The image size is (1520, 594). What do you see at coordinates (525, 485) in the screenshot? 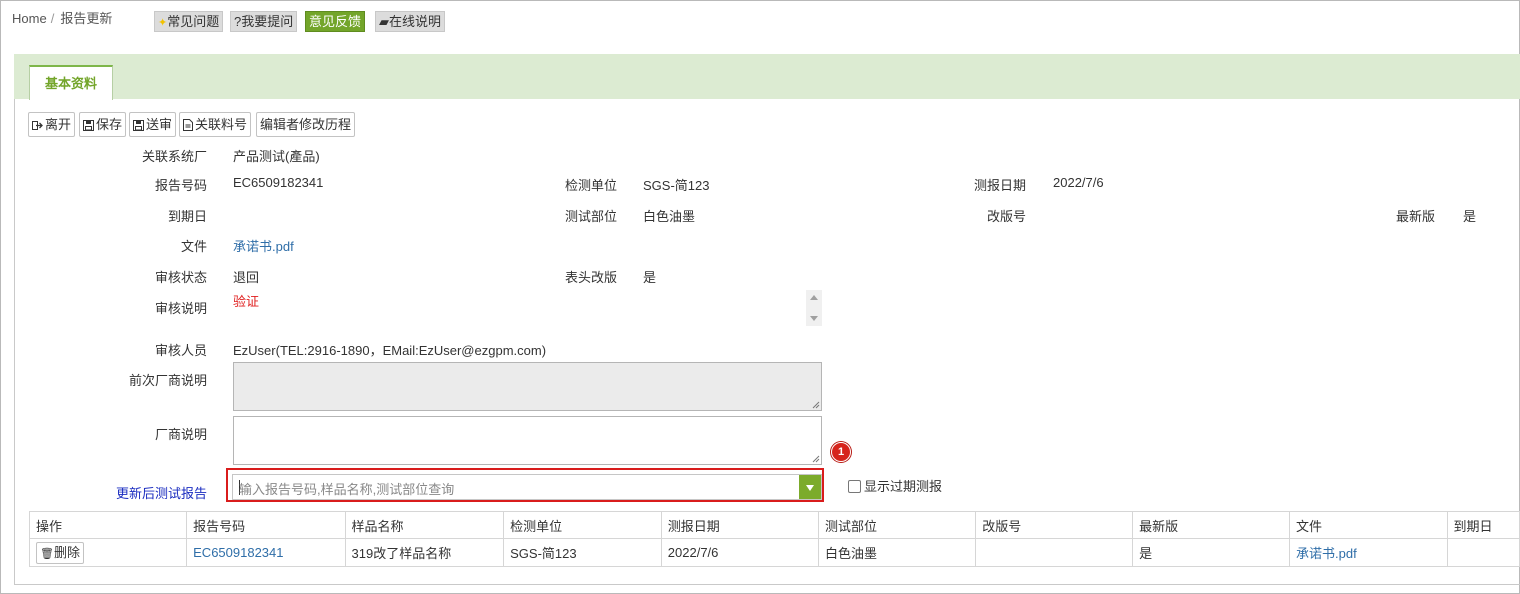
I see `highlight-box` at bounding box center [525, 485].